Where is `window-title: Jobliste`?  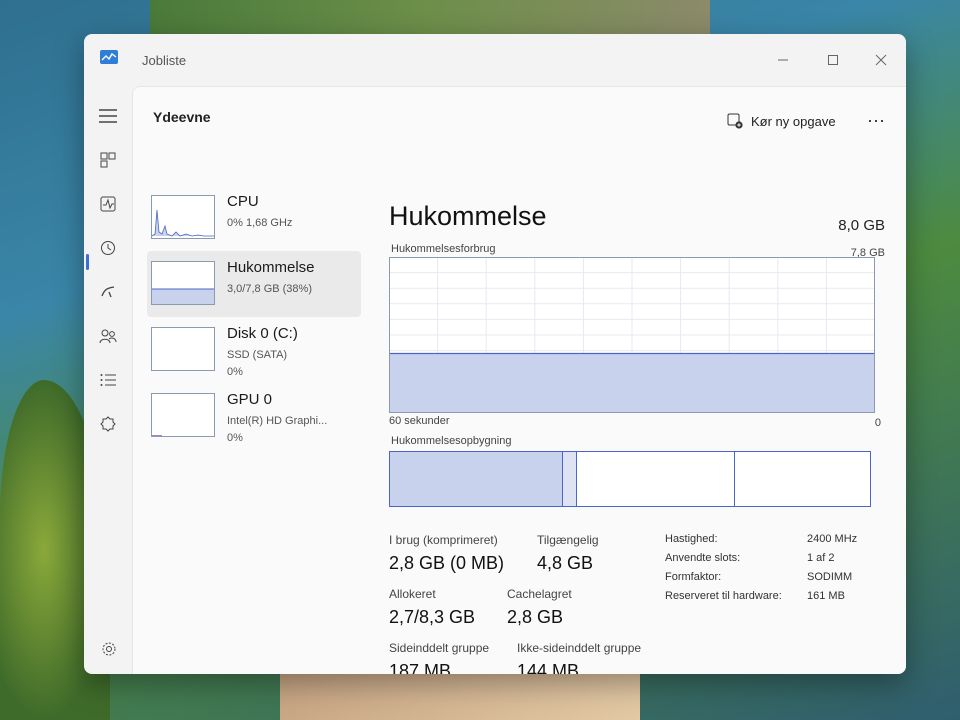
window-title: Jobliste is located at coordinates (164, 60).